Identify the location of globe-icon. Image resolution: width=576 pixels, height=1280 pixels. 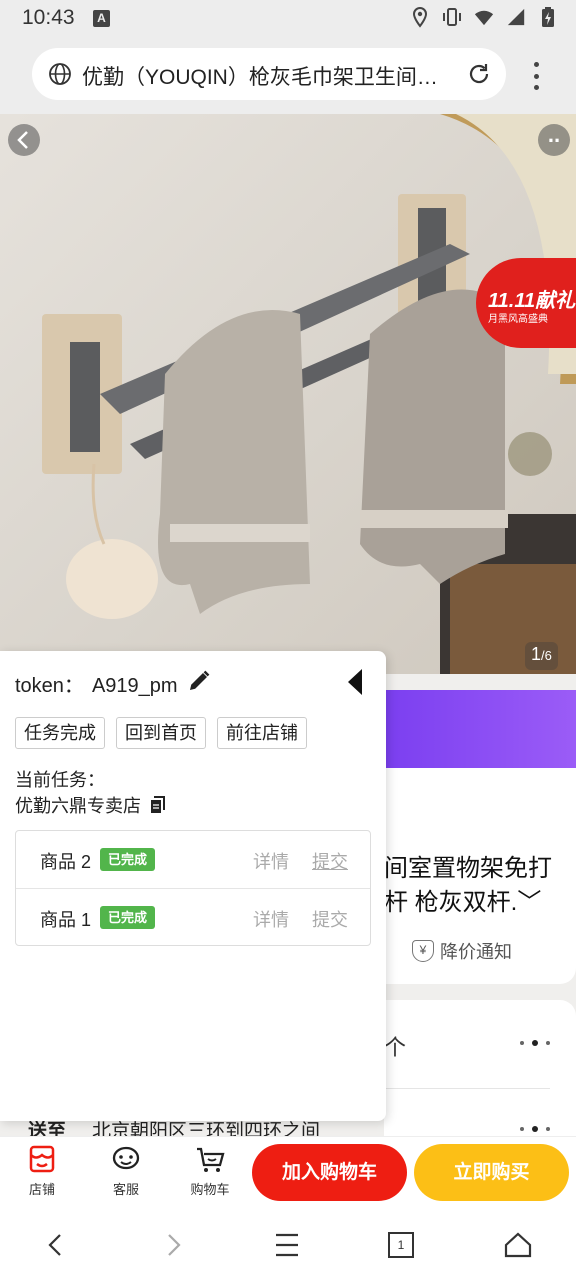
(60, 74).